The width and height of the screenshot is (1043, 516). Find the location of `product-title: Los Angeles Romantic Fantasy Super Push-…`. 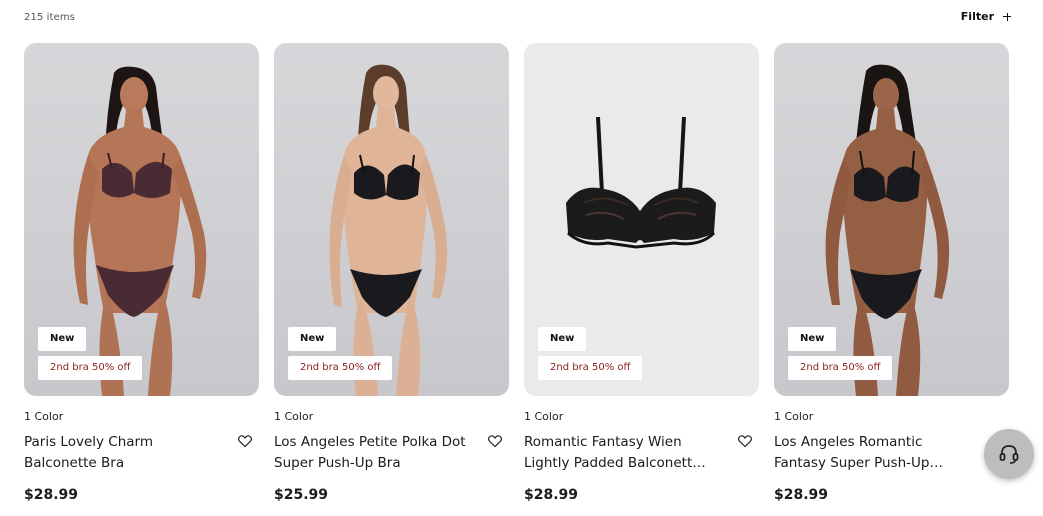

product-title: Los Angeles Romantic Fantasy Super Push-… is located at coordinates (874, 453).